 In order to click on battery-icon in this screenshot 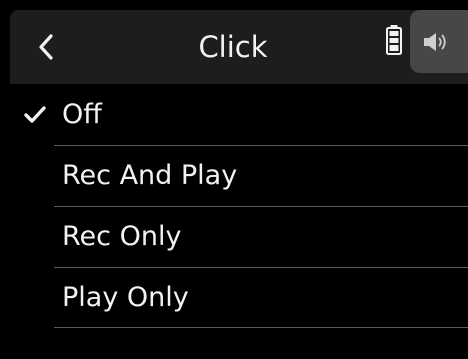, I will do `click(394, 40)`.